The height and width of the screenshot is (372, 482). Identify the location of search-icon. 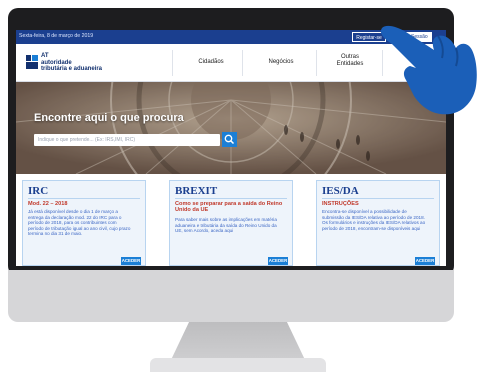
(229, 139).